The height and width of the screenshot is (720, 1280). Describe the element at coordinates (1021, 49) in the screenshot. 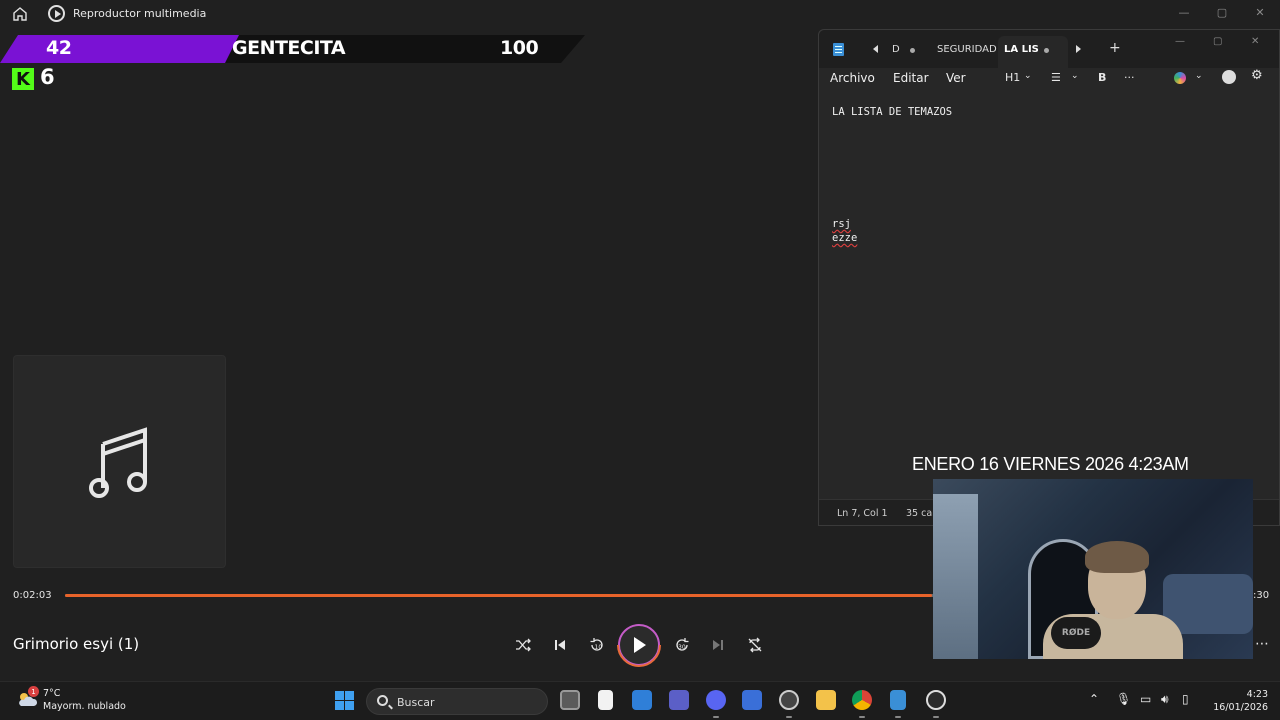

I see `tab-la-lista: LA LIS` at that location.